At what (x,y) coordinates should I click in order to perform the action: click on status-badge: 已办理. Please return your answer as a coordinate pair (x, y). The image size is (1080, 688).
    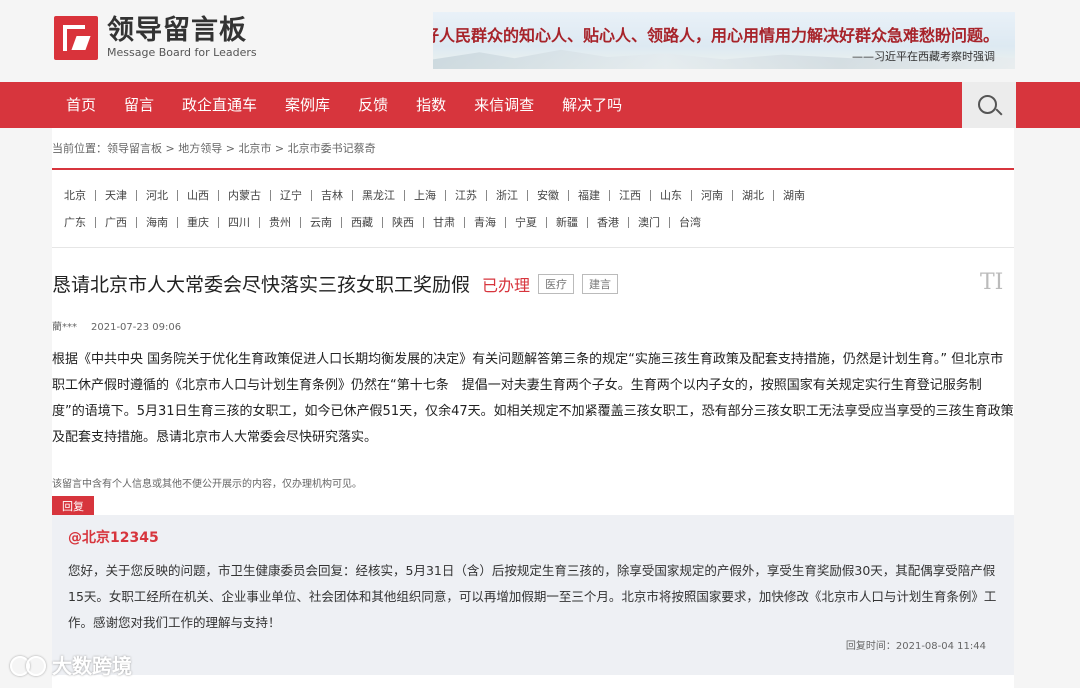
    Looking at the image, I should click on (506, 285).